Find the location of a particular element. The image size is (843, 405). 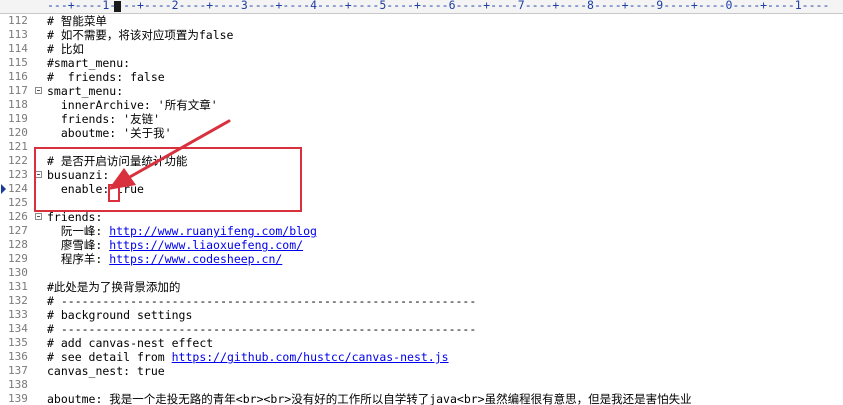

url-link: https://github.com/hustcc/canvas-nest.js is located at coordinates (310, 357).